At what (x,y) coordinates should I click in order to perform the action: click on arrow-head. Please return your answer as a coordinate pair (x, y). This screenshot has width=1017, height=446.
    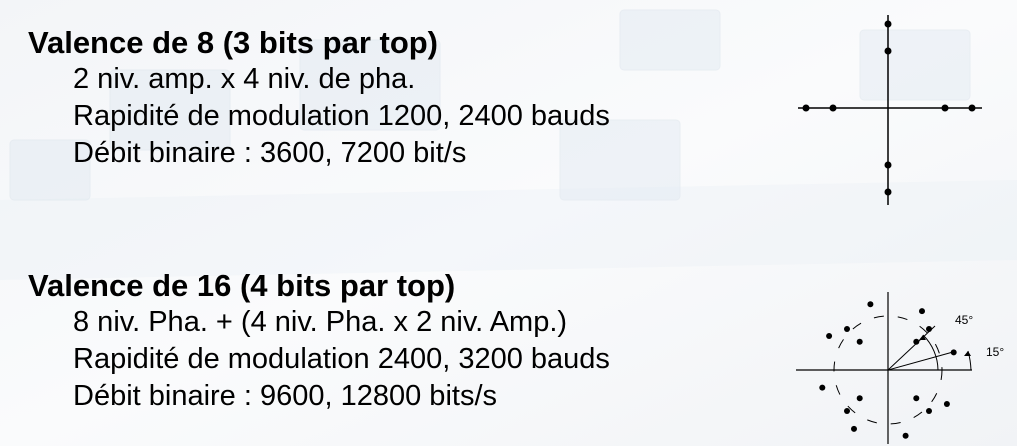
    Looking at the image, I should click on (967, 353).